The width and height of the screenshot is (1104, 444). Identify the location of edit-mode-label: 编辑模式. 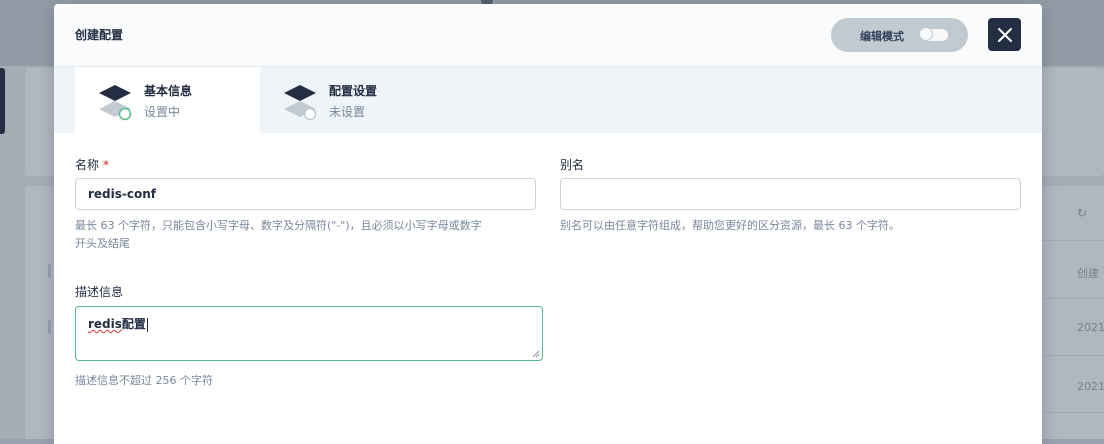
(882, 36).